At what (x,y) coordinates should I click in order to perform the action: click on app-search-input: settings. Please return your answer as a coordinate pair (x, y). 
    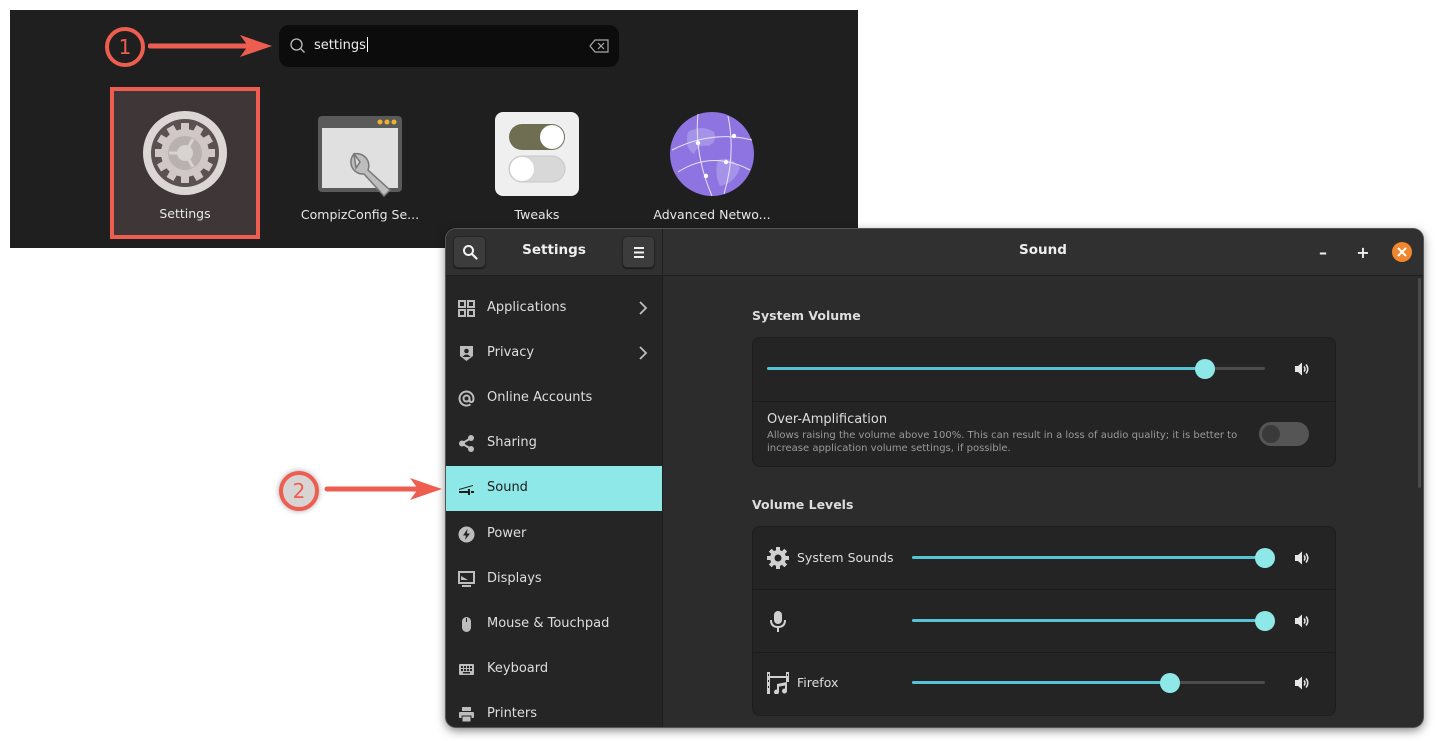
    Looking at the image, I should click on (449, 46).